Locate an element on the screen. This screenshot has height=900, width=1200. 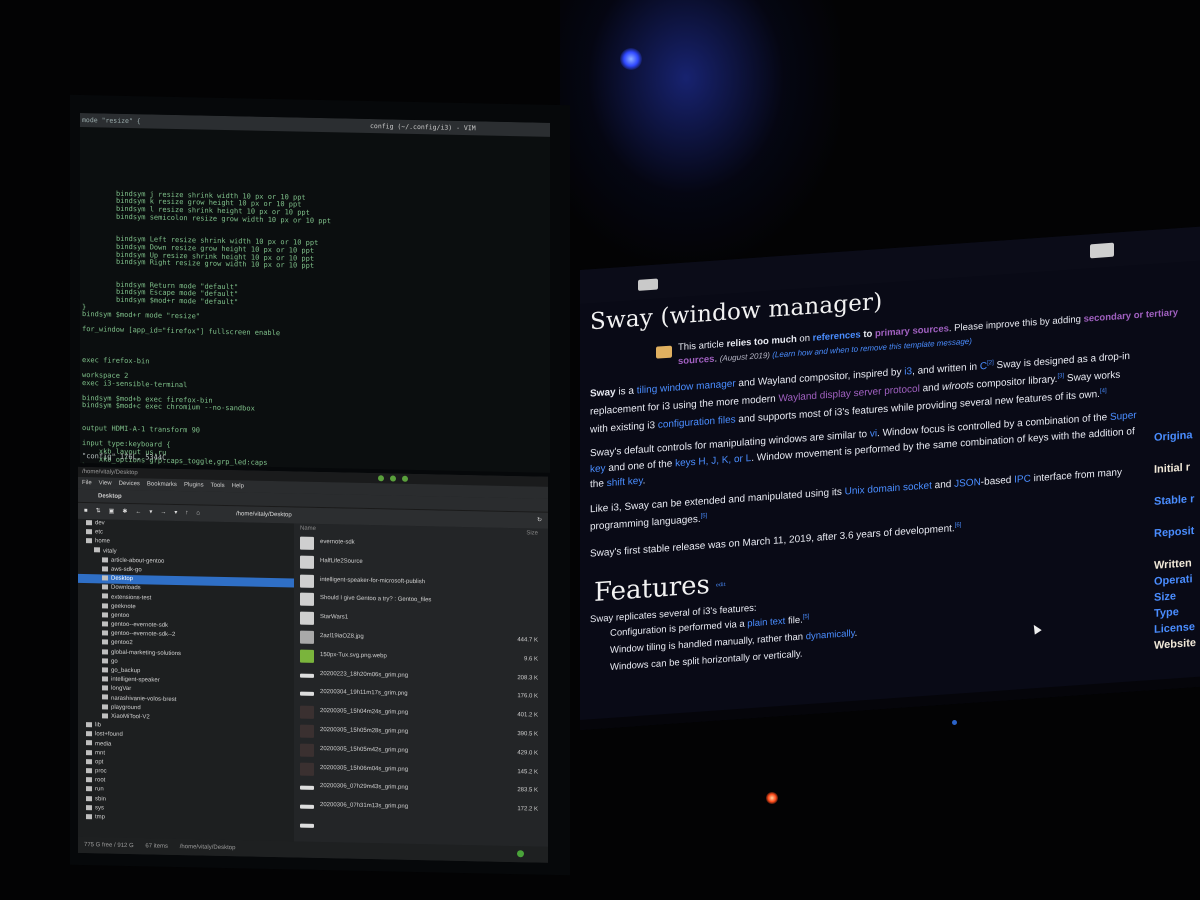
forward-arrow-icon: → is located at coordinates (163, 513).